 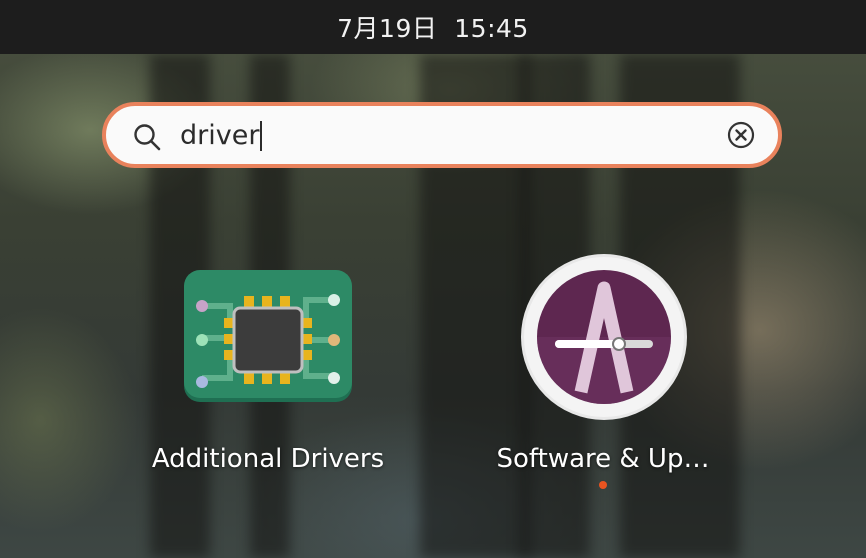 I want to click on clock: 7月19日 15:45, so click(x=433, y=27).